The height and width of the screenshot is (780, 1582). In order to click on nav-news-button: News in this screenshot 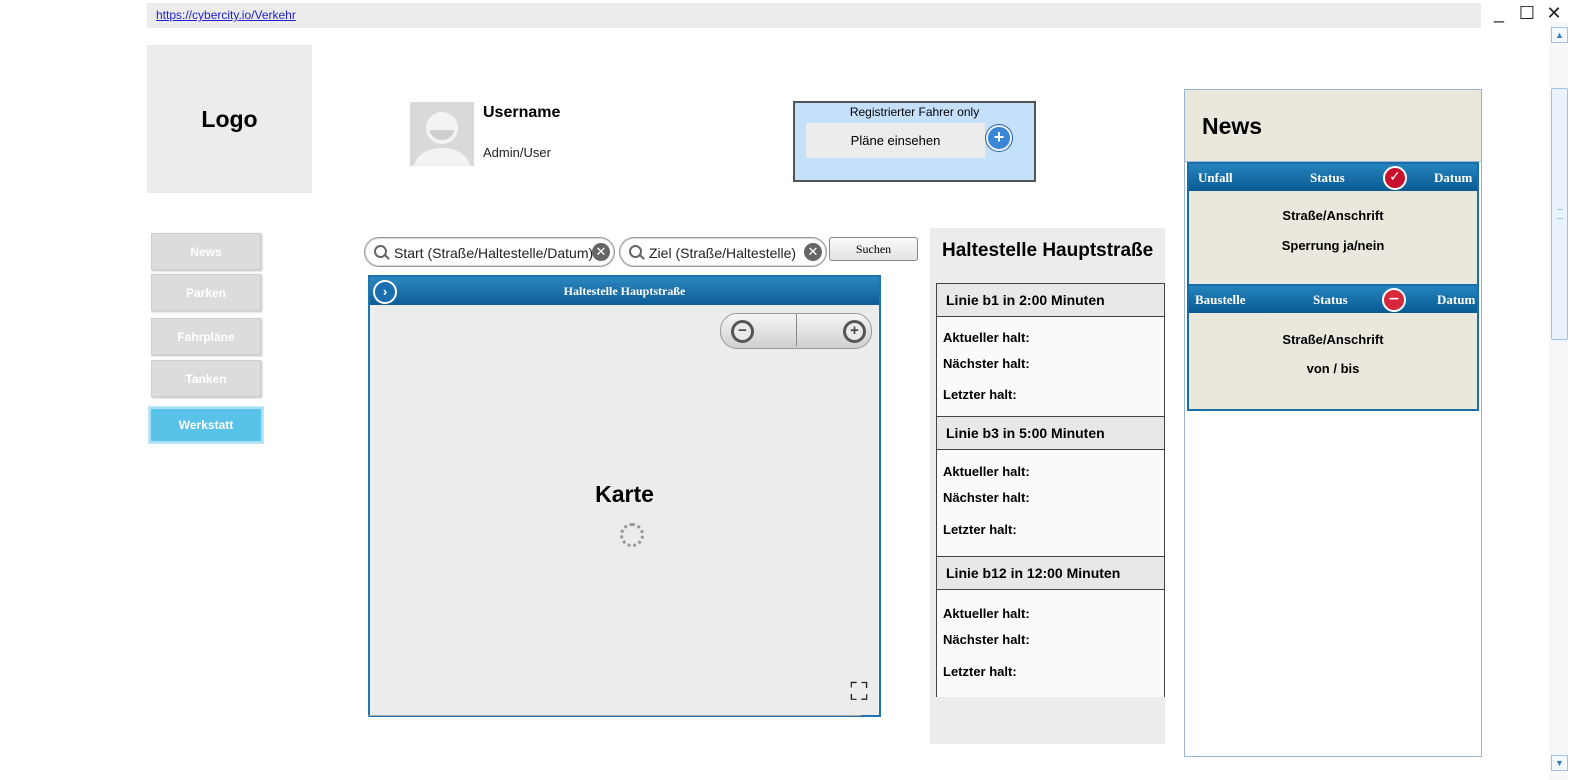, I will do `click(206, 251)`.